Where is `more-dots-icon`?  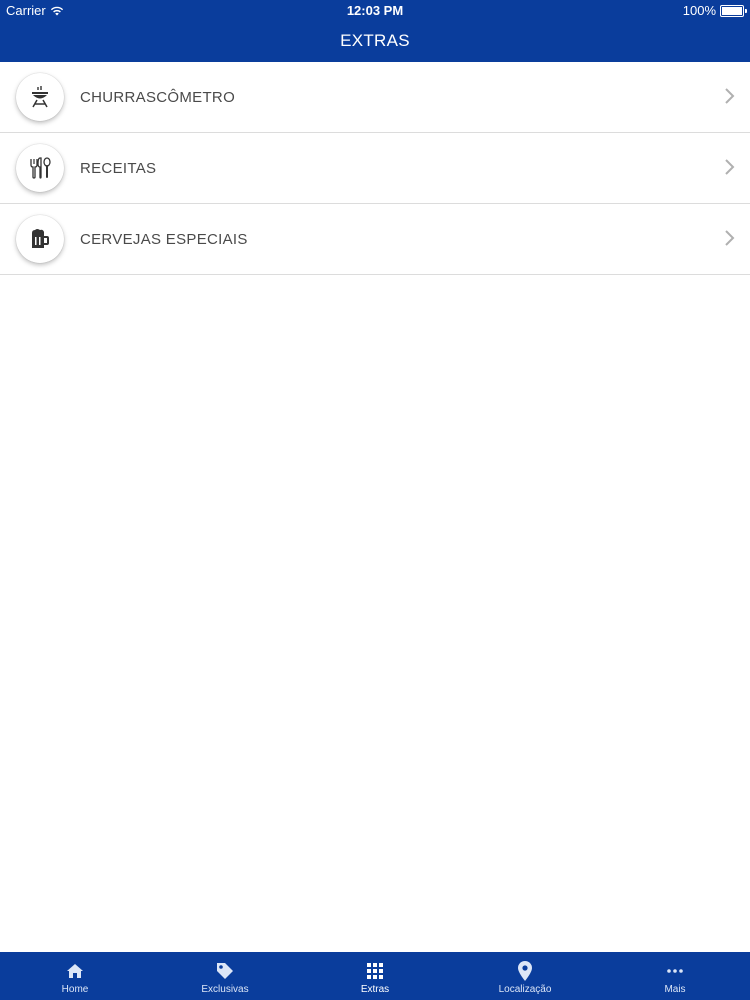 more-dots-icon is located at coordinates (675, 971).